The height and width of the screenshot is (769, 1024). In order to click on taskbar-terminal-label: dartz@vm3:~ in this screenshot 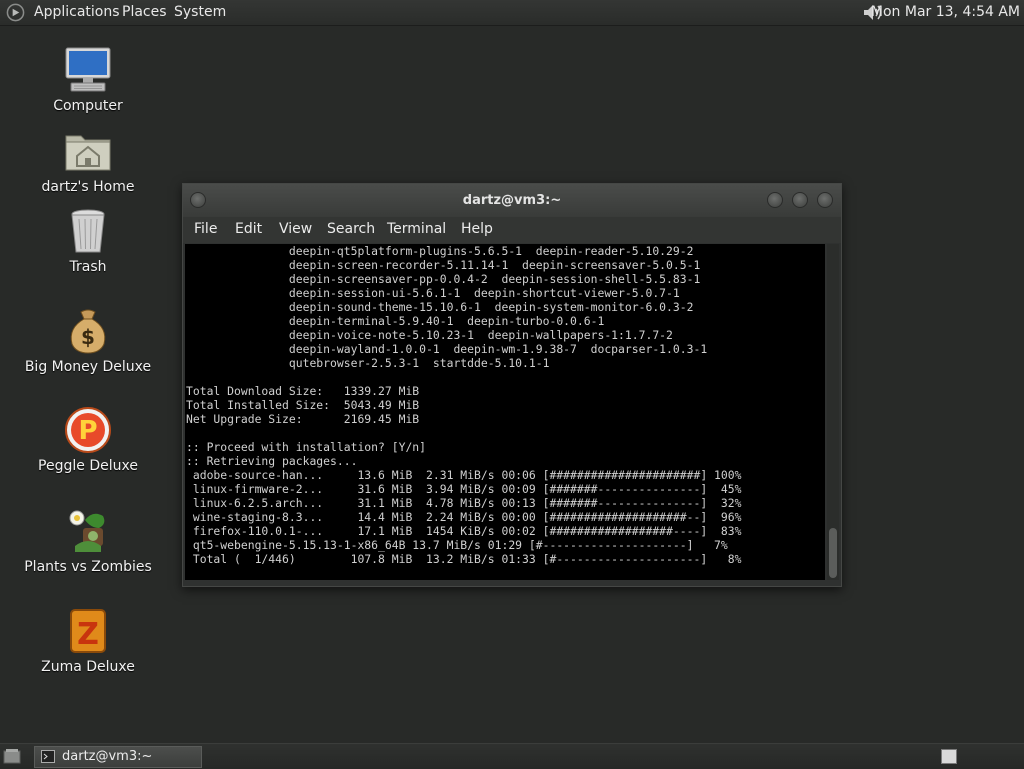, I will do `click(107, 756)`.